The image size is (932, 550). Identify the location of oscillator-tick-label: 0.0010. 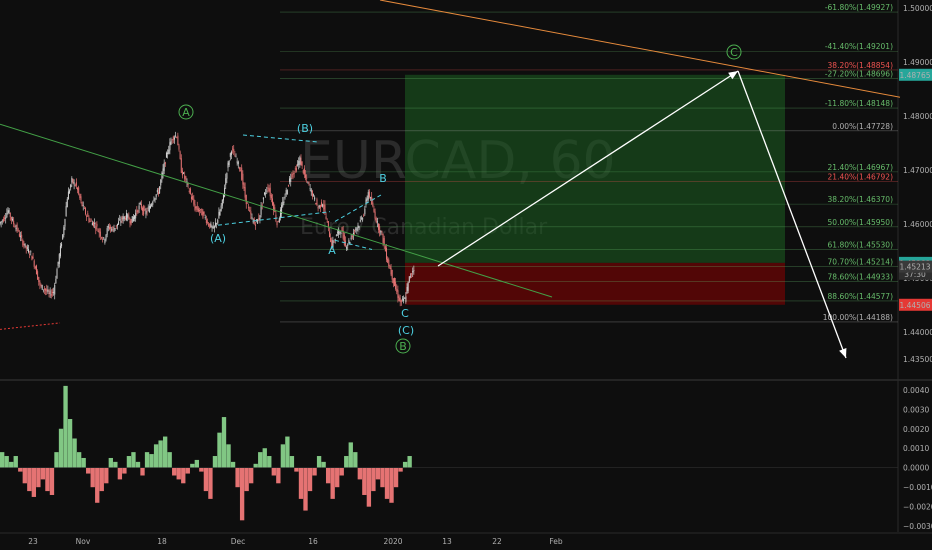
(916, 448).